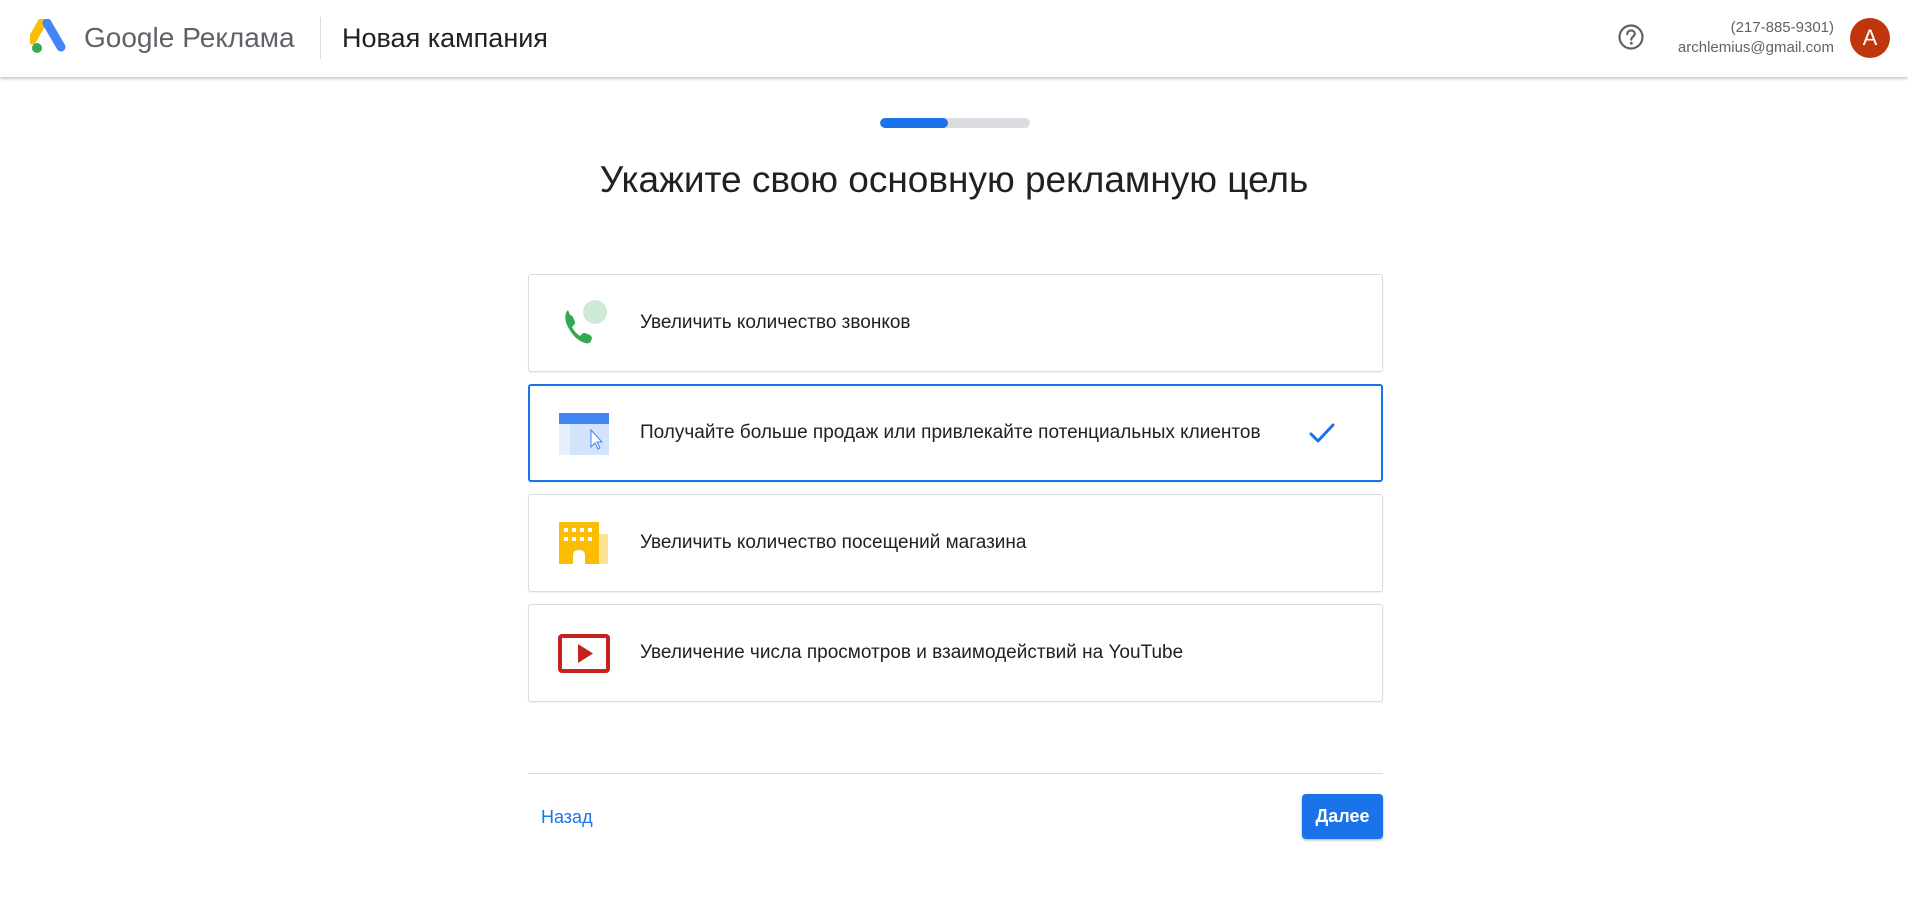 Image resolution: width=1908 pixels, height=903 pixels. Describe the element at coordinates (445, 38) in the screenshot. I see `page-header-title: Новая кампания` at that location.